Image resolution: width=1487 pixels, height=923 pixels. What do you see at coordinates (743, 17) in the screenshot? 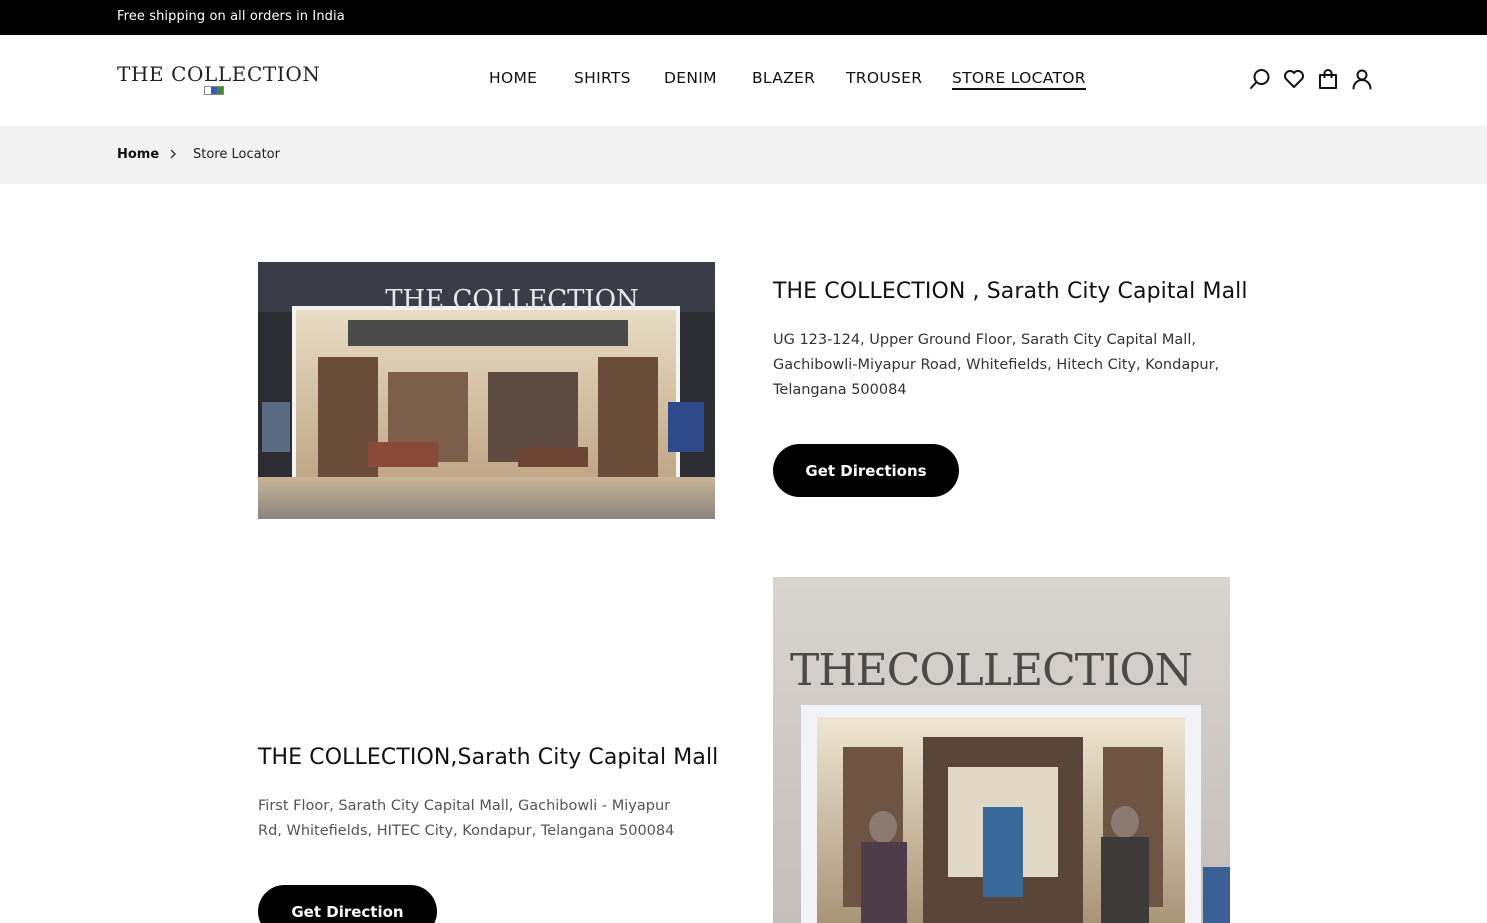
I see `announcement-bar: Free shipping on all orders in India` at bounding box center [743, 17].